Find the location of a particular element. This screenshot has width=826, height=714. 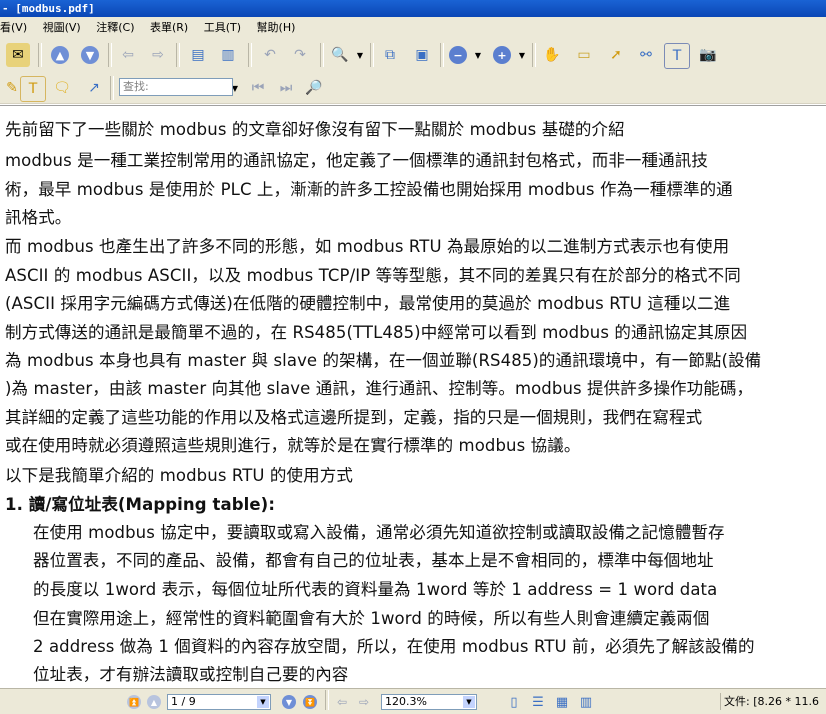

document-size-info: 文件: [8.26 * 11.6 is located at coordinates (773, 701).